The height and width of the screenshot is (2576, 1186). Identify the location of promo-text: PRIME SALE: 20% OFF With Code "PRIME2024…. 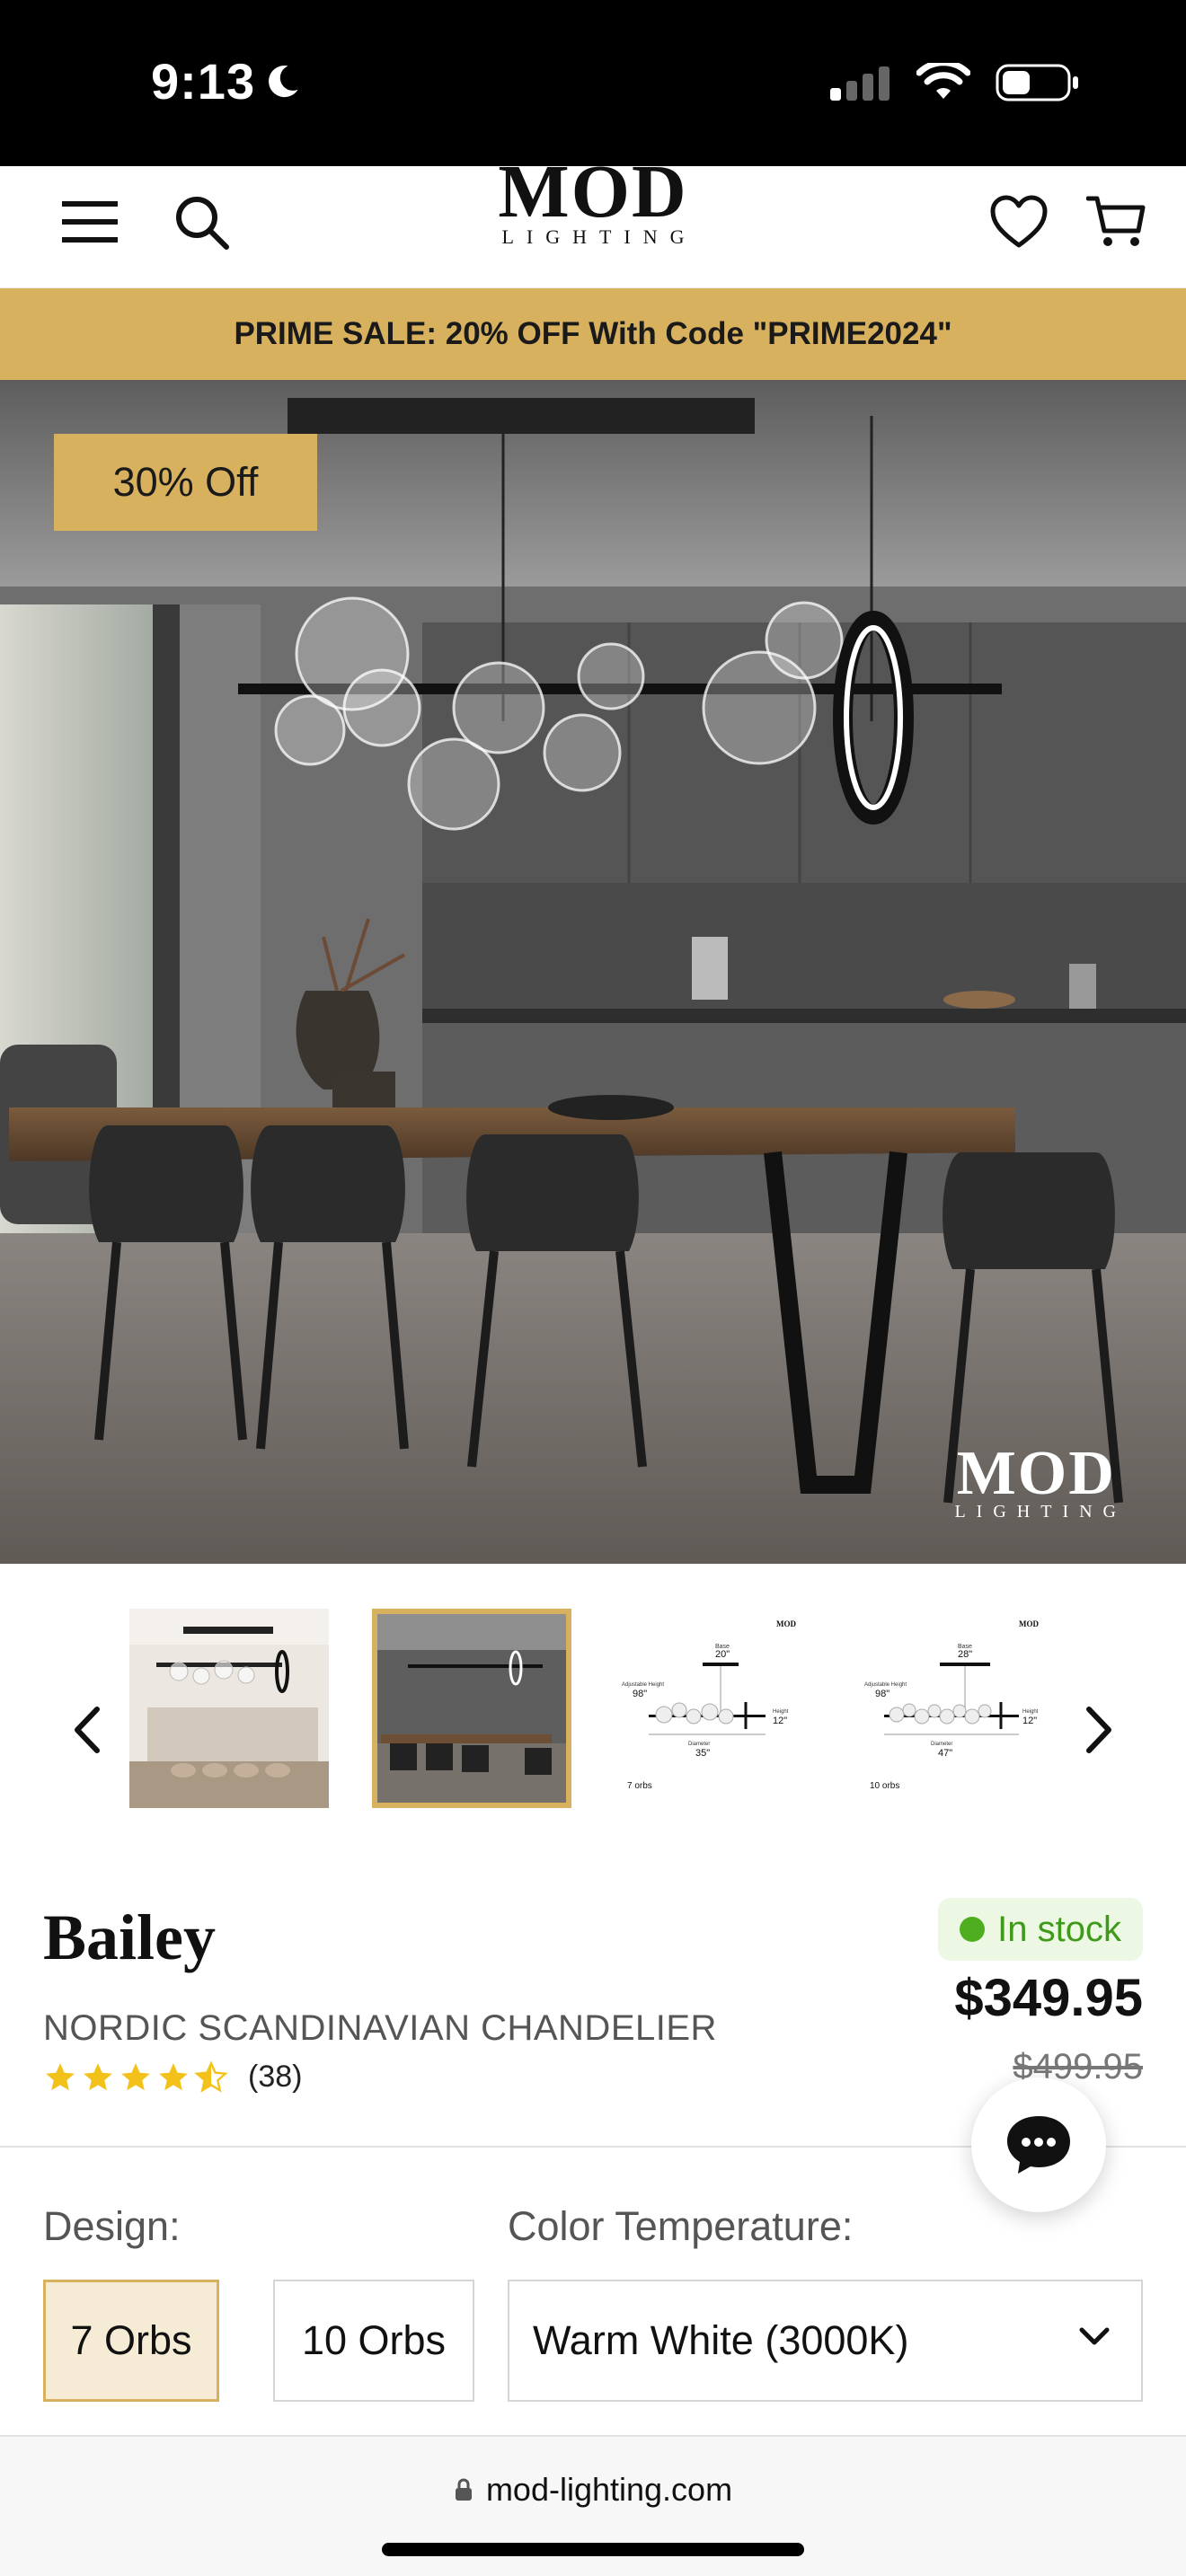
(593, 333).